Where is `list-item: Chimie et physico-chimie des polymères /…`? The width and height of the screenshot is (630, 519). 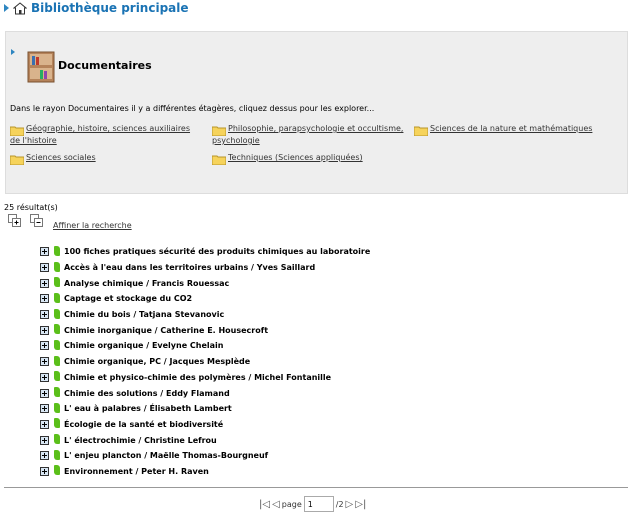 list-item: Chimie et physico-chimie des polymères /… is located at coordinates (205, 378).